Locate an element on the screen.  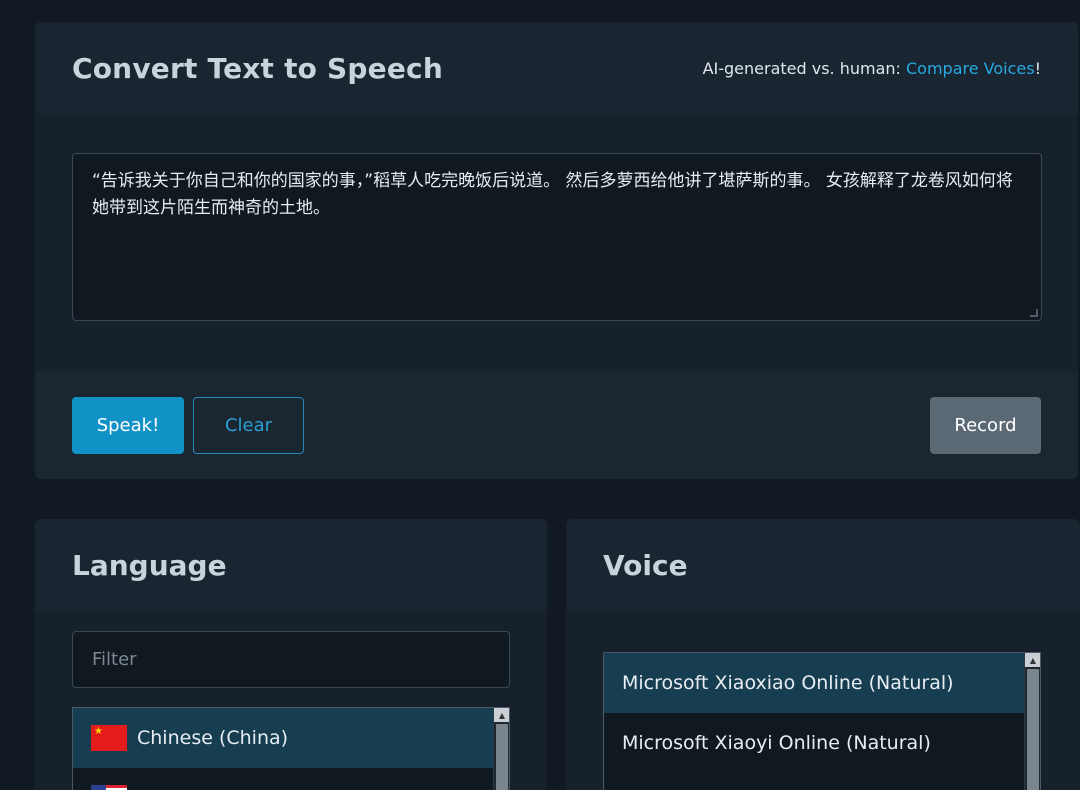
language-card-header: Language is located at coordinates (291, 565).